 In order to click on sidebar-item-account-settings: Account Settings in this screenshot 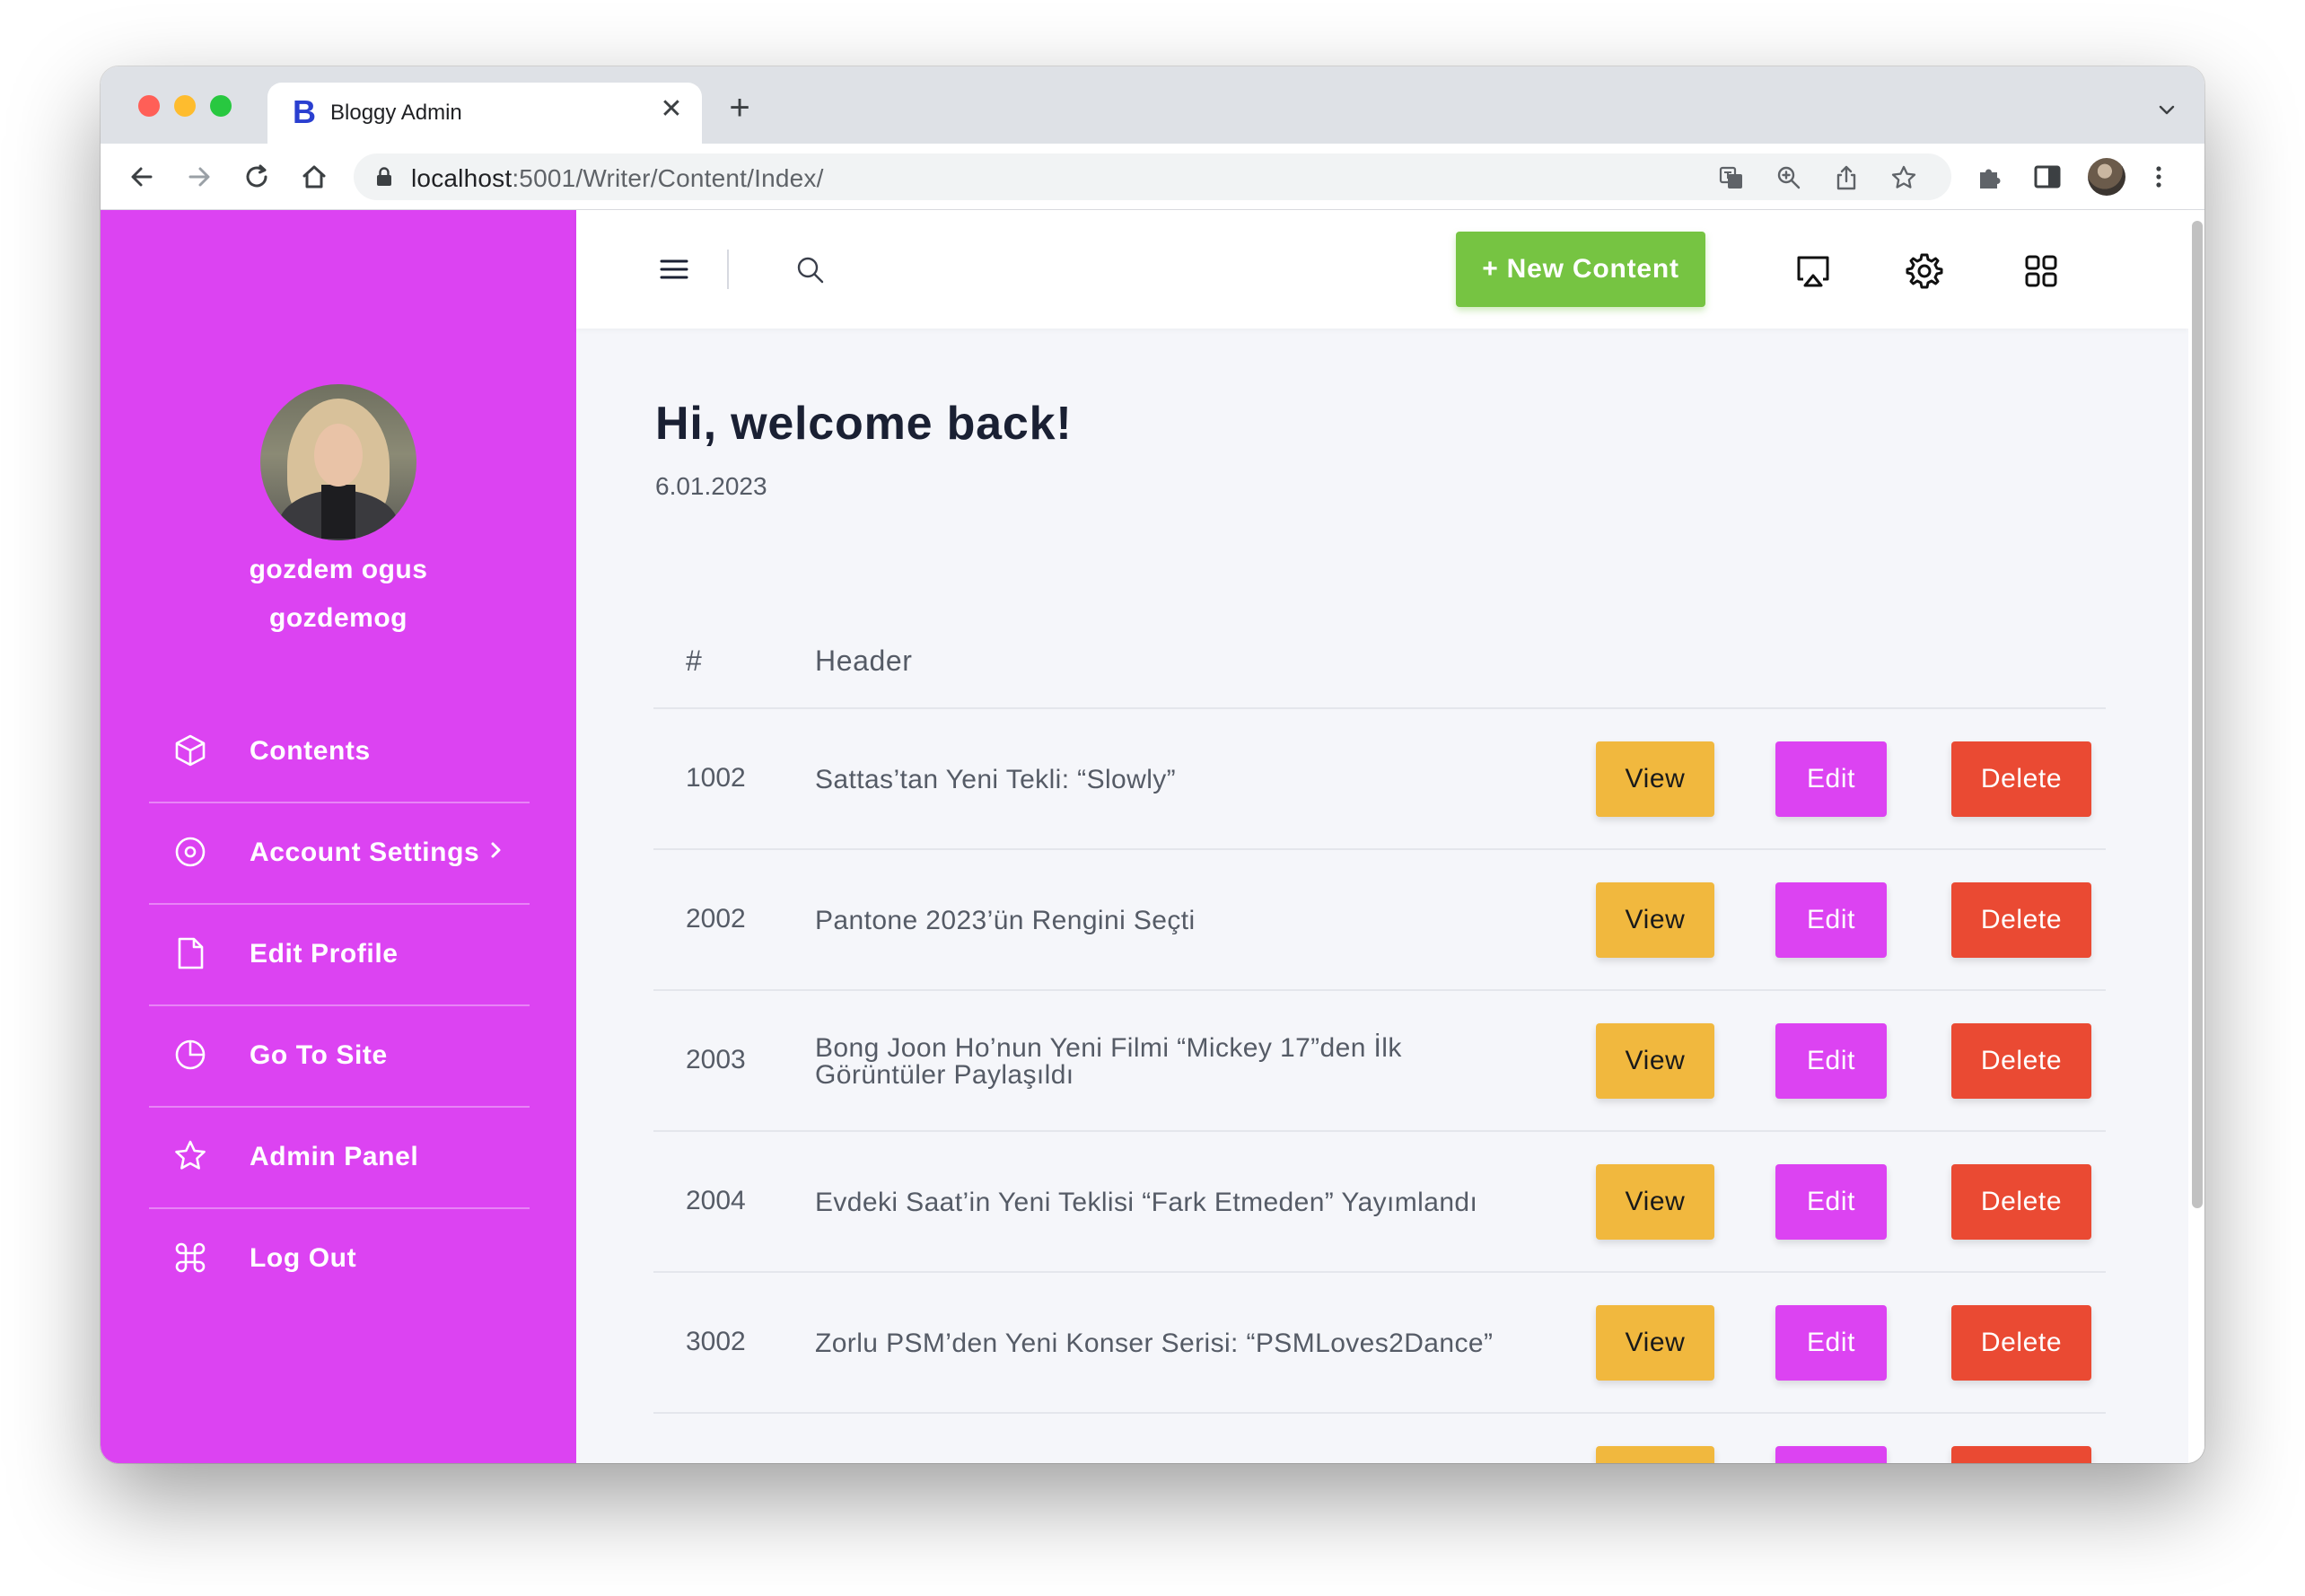, I will do `click(339, 854)`.